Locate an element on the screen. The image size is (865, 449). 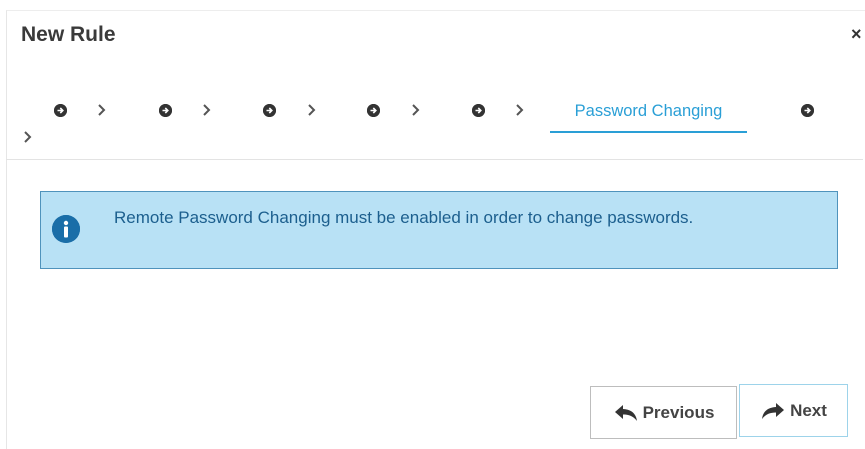
step-3-arrow-circle-right-icon is located at coordinates (269, 110).